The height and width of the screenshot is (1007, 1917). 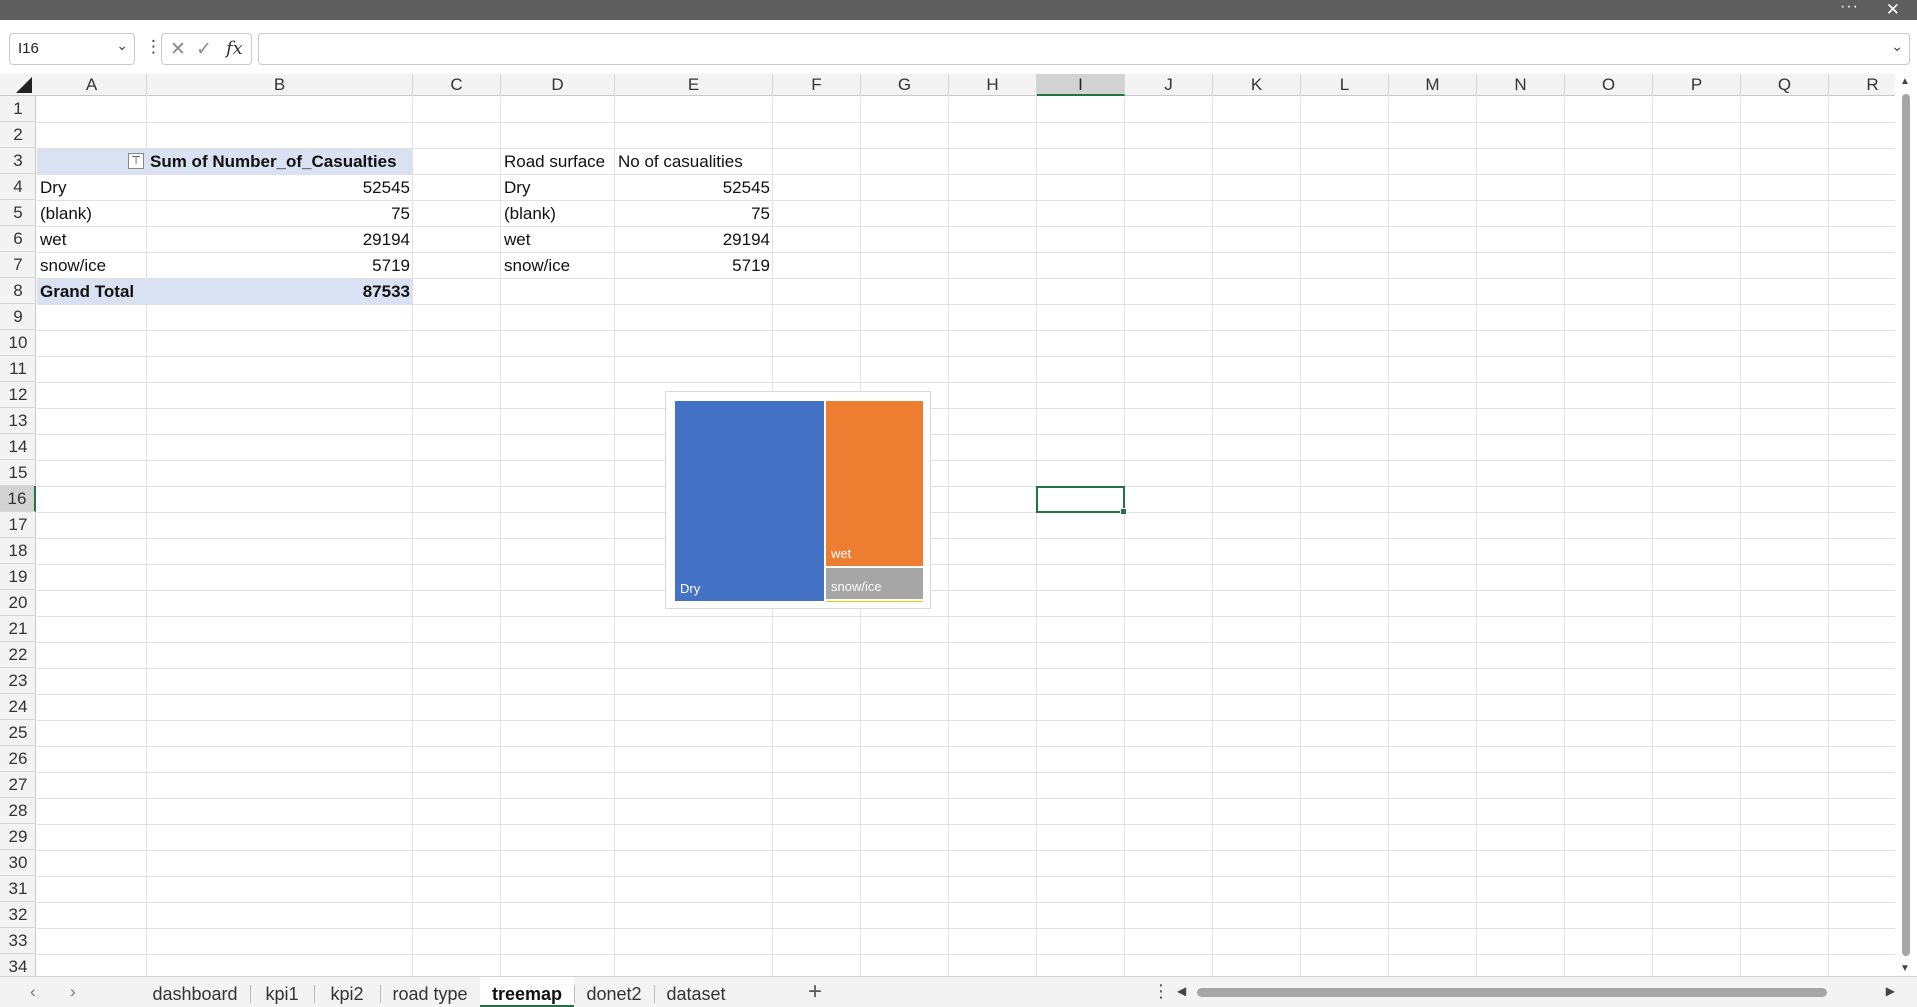 I want to click on row-header-11: 11, so click(x=18, y=369).